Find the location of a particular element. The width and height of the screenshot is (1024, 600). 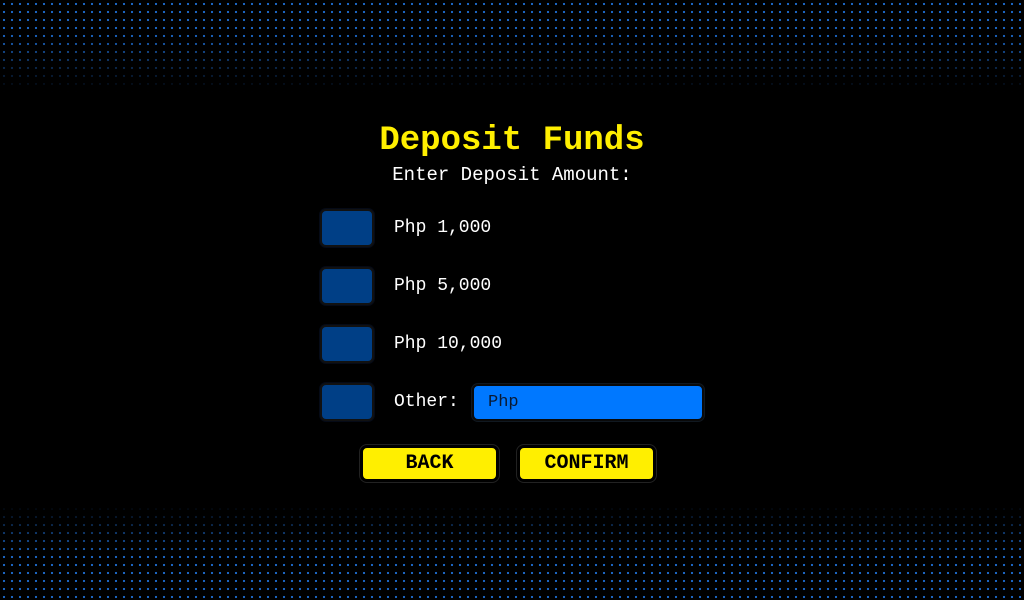

other-amount-input is located at coordinates (588, 402).